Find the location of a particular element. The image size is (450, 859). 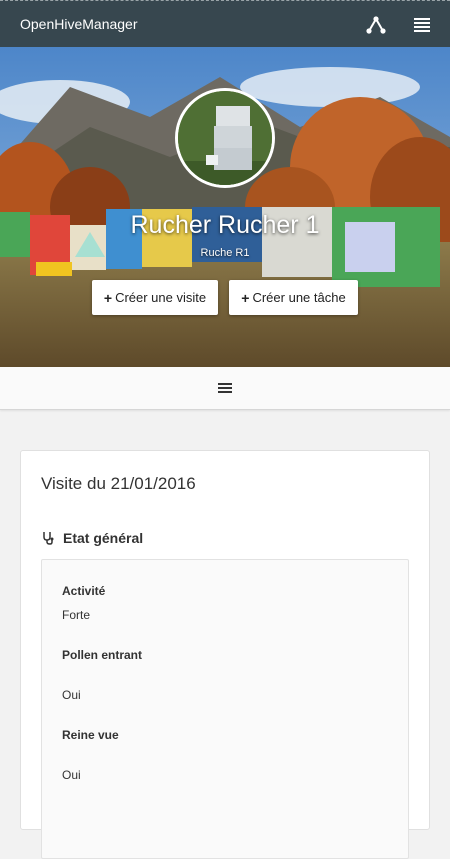

hamburger-icon is located at coordinates (225, 388).